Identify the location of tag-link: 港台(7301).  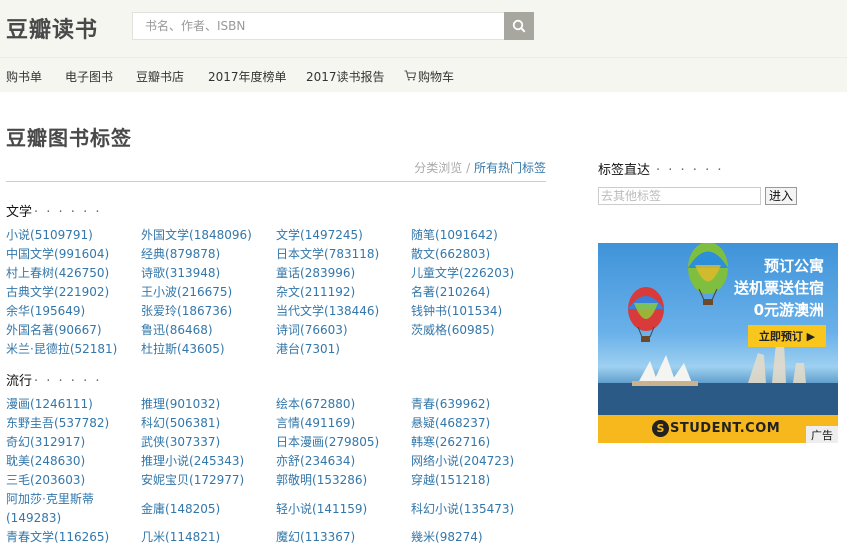
(308, 349).